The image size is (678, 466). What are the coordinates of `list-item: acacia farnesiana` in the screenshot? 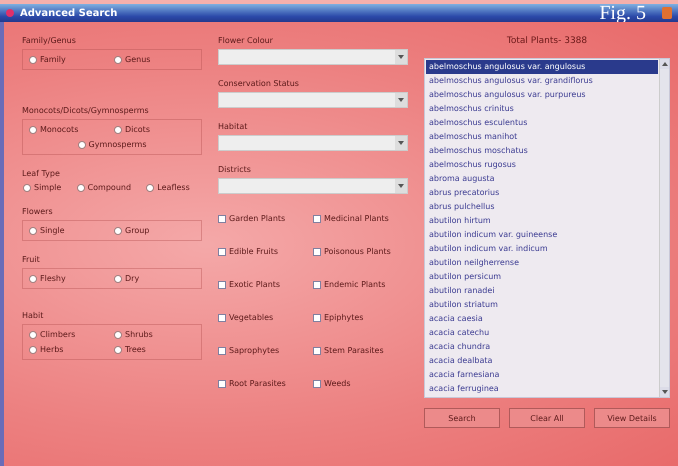 It's located at (542, 375).